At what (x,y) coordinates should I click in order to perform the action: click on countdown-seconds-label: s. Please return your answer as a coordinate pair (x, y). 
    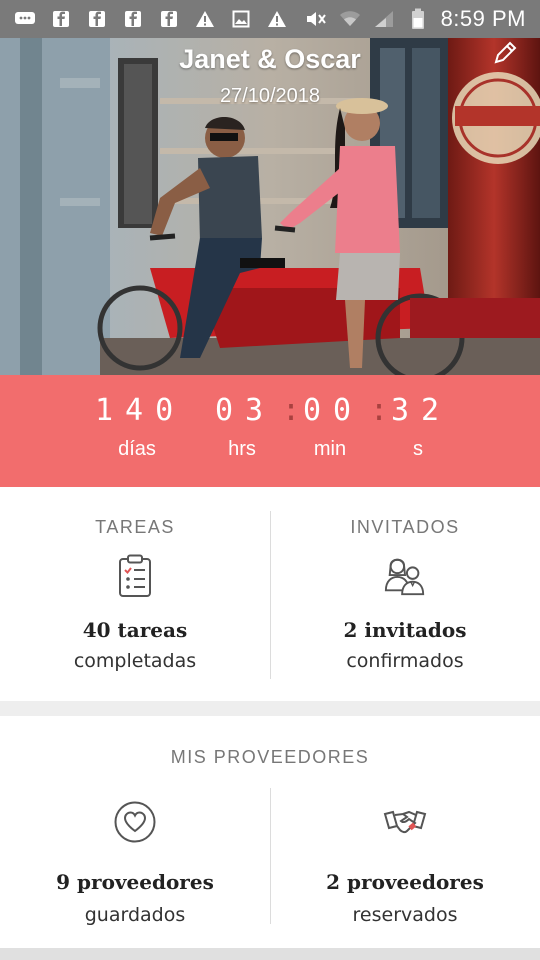
    Looking at the image, I should click on (418, 449).